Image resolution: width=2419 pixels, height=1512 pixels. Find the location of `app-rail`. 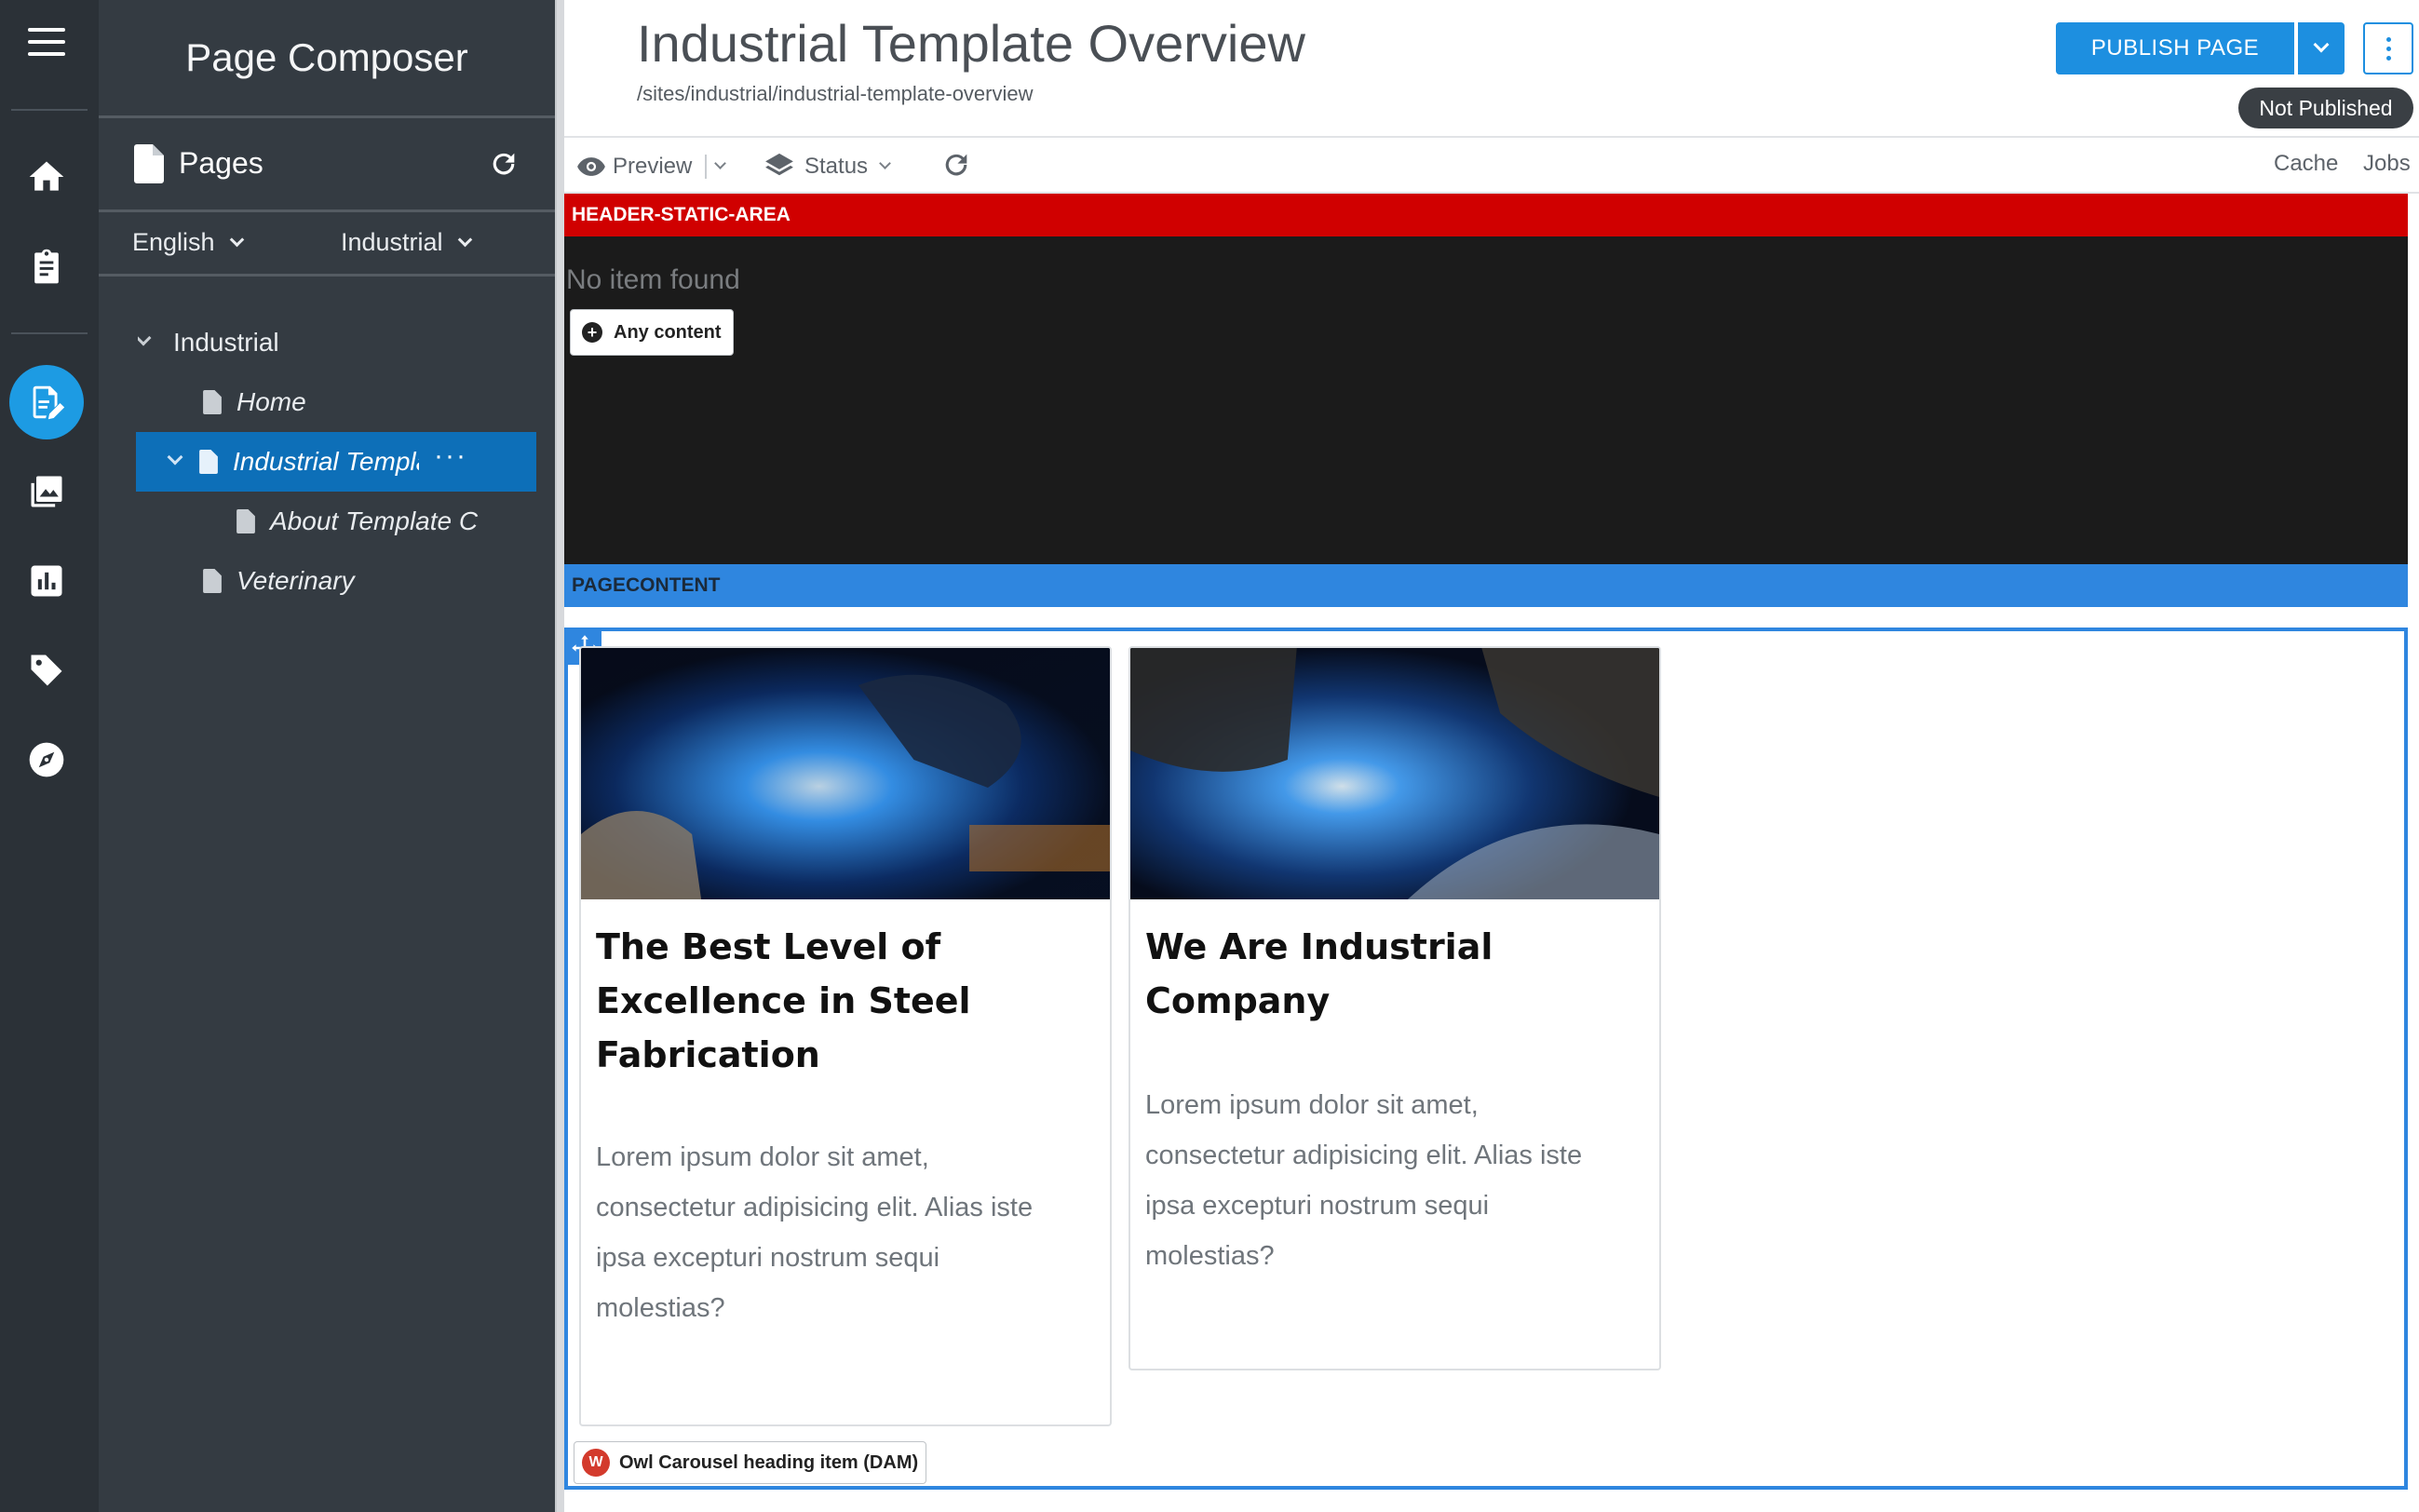

app-rail is located at coordinates (49, 756).